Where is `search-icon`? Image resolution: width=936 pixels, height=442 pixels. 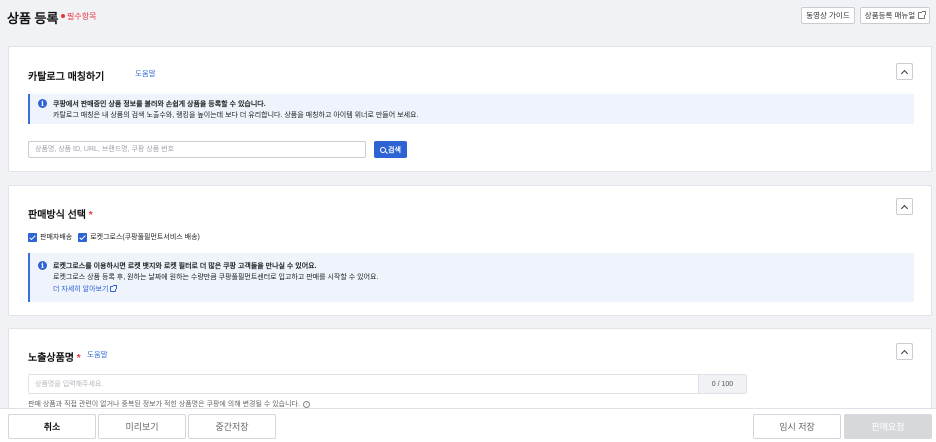
search-icon is located at coordinates (383, 149).